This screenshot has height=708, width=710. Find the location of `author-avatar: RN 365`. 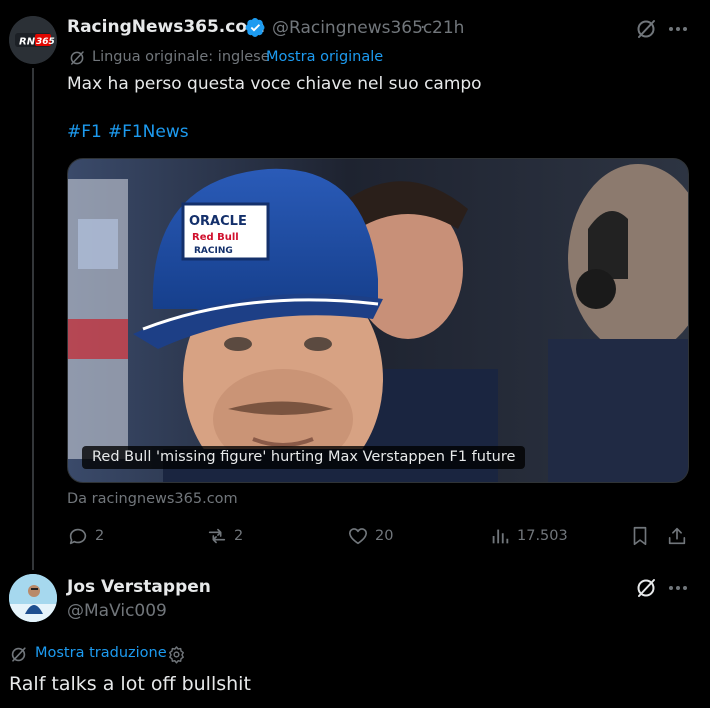

author-avatar: RN 365 is located at coordinates (33, 40).